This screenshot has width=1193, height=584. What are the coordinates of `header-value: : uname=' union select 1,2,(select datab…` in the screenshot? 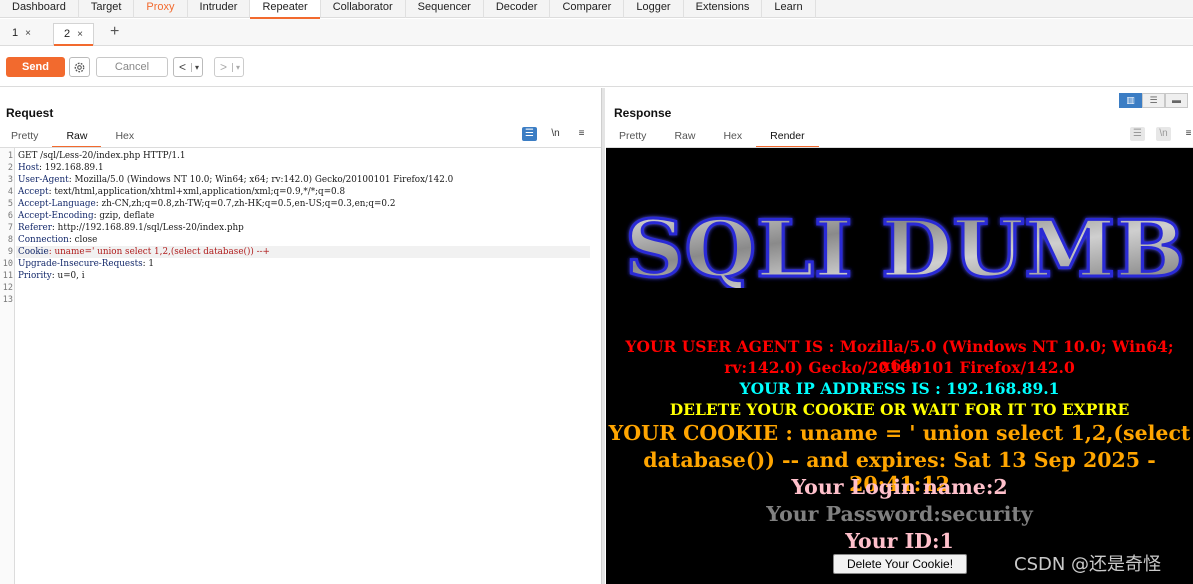 It's located at (159, 252).